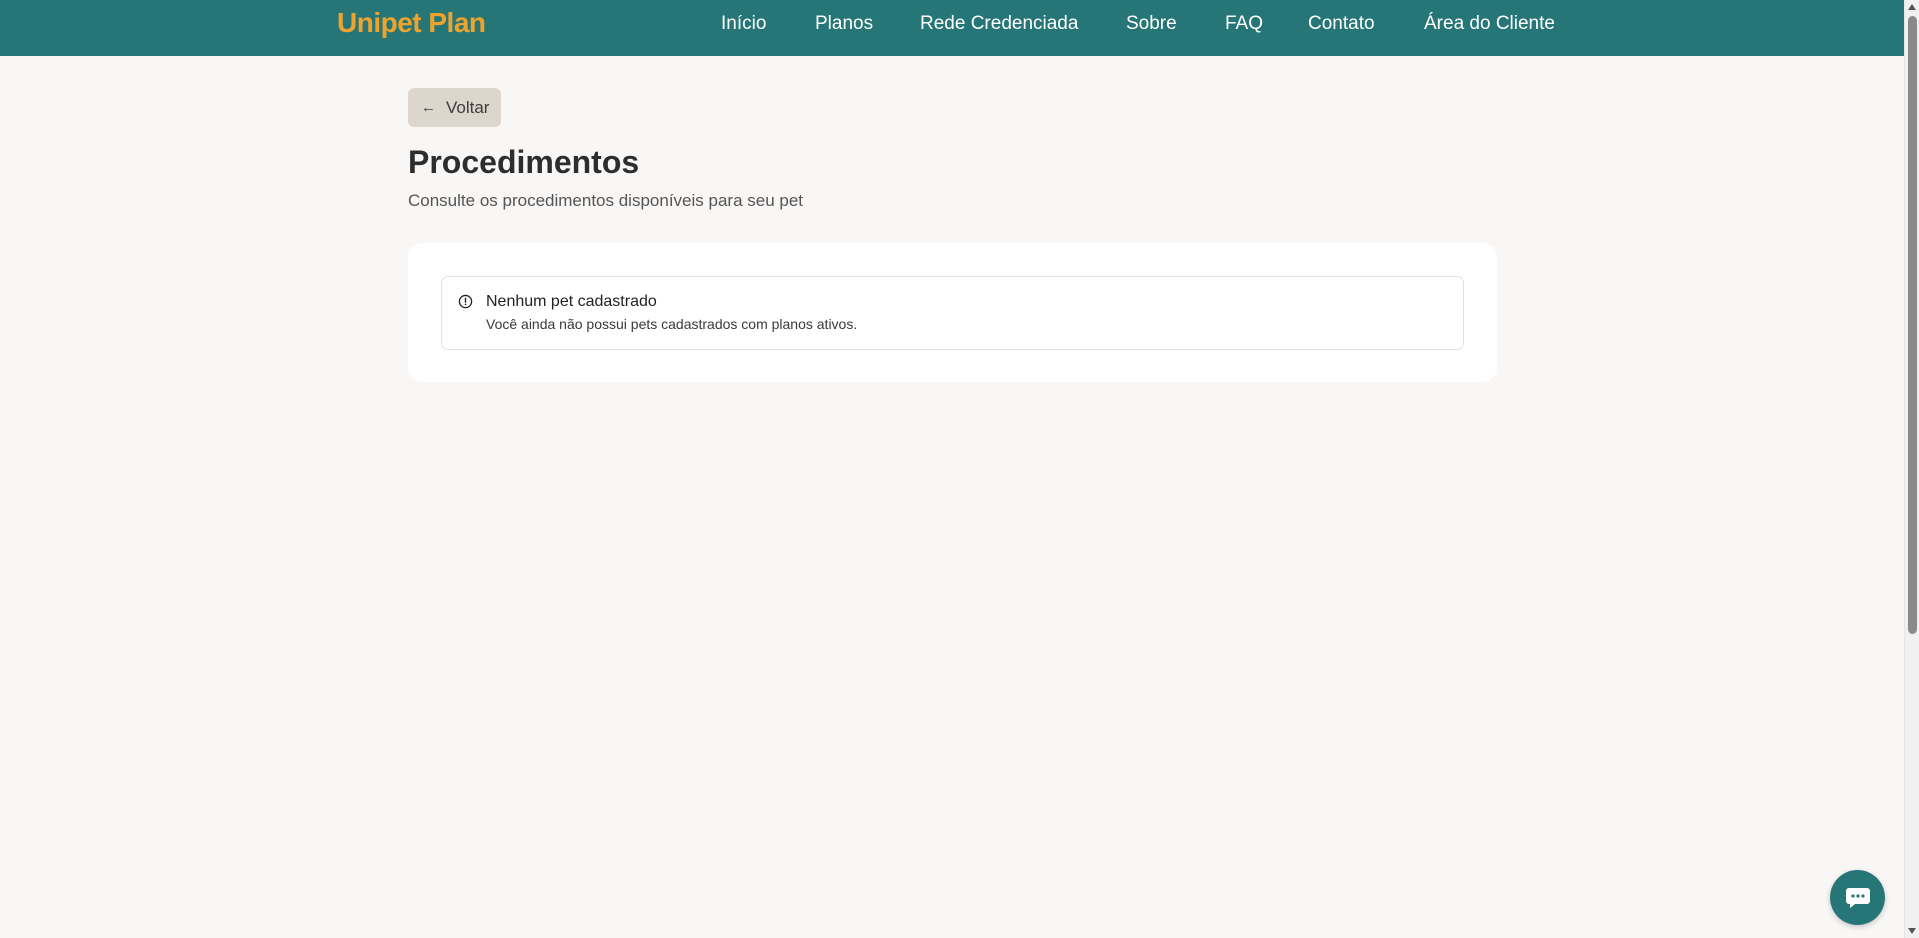 The image size is (1919, 938). I want to click on back-button: ← Voltar, so click(454, 107).